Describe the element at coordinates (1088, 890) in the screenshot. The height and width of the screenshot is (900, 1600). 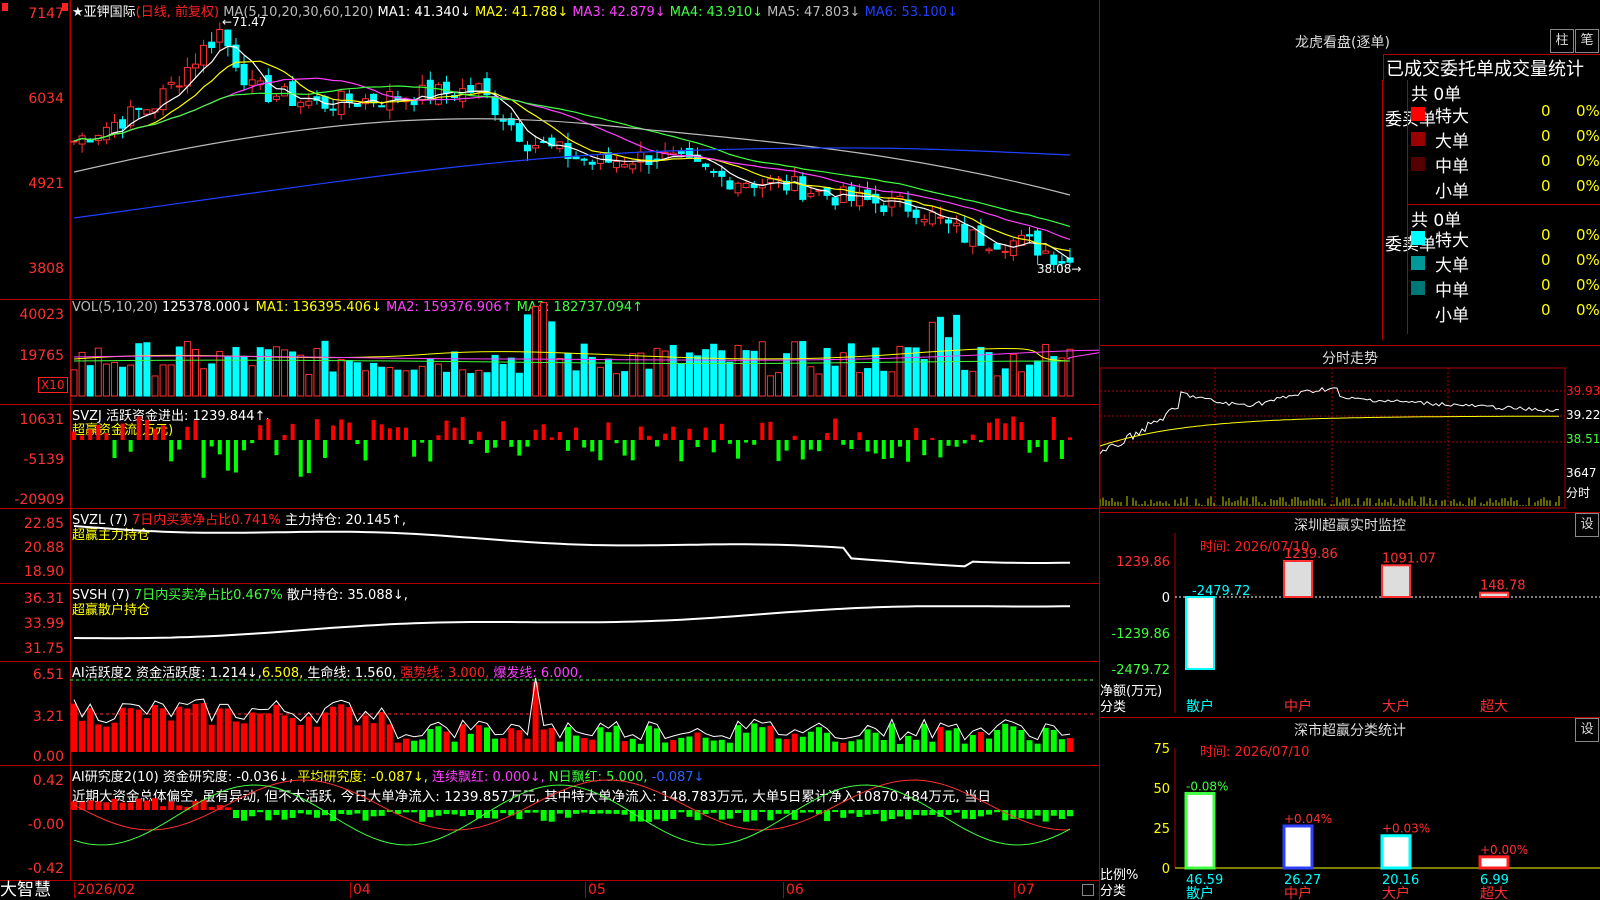
I see `lock-icon` at that location.